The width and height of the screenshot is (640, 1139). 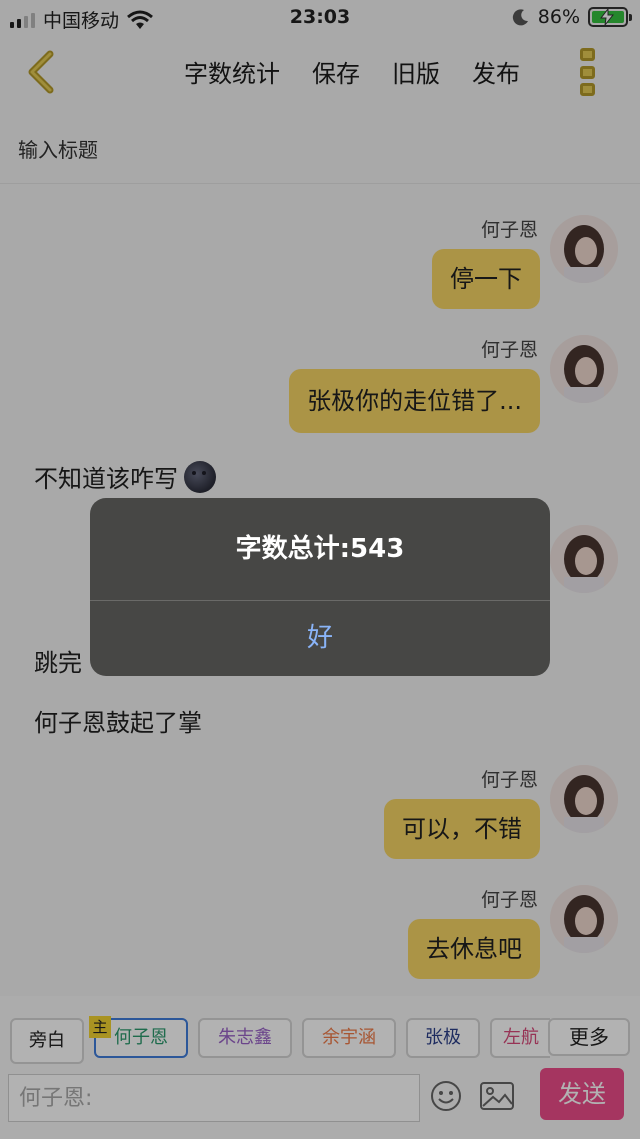 I want to click on word-count-dialog: 字数总计:543 好, so click(x=320, y=587).